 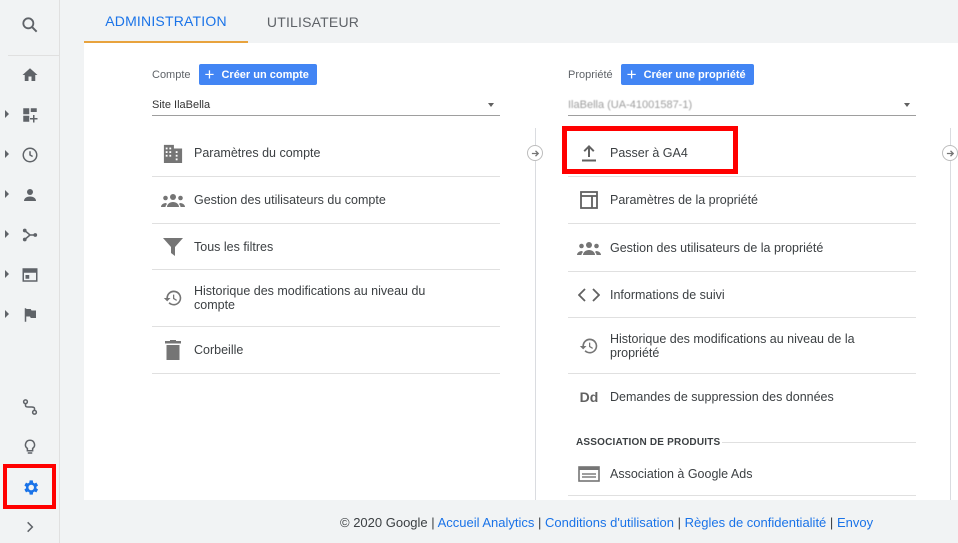 I want to click on account-column-header: Compte + Créer un compte, so click(x=234, y=74).